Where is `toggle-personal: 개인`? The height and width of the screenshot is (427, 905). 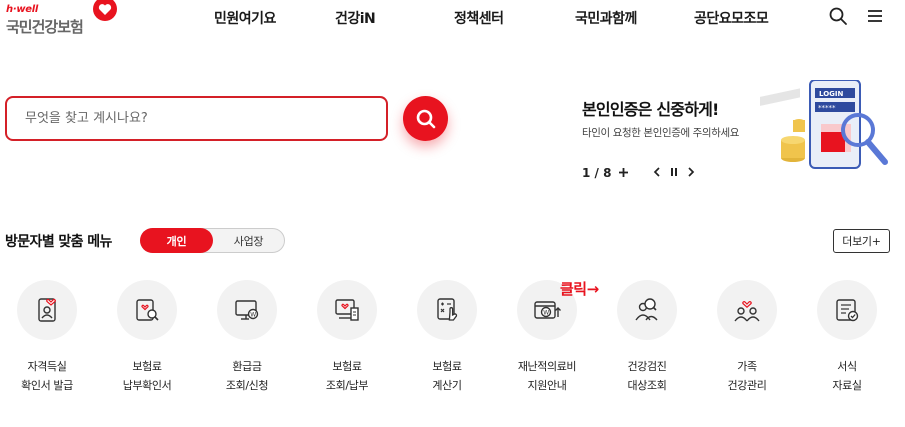 toggle-personal: 개인 is located at coordinates (176, 240).